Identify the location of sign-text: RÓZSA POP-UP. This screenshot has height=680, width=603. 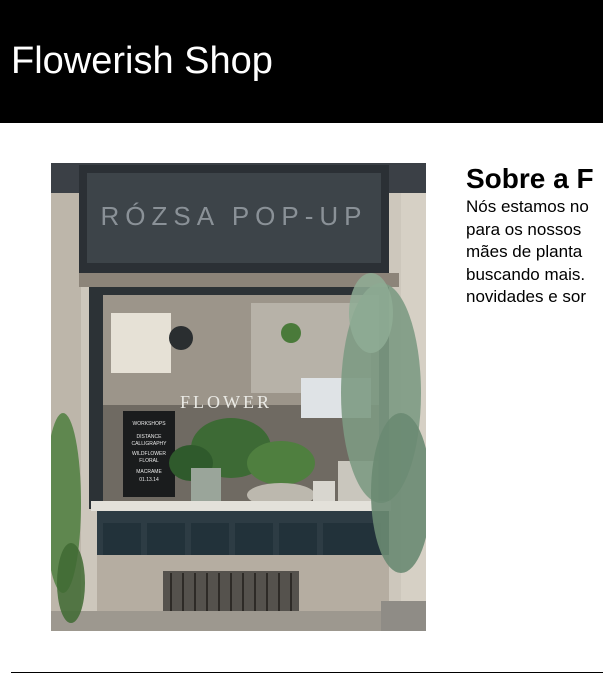
(233, 216).